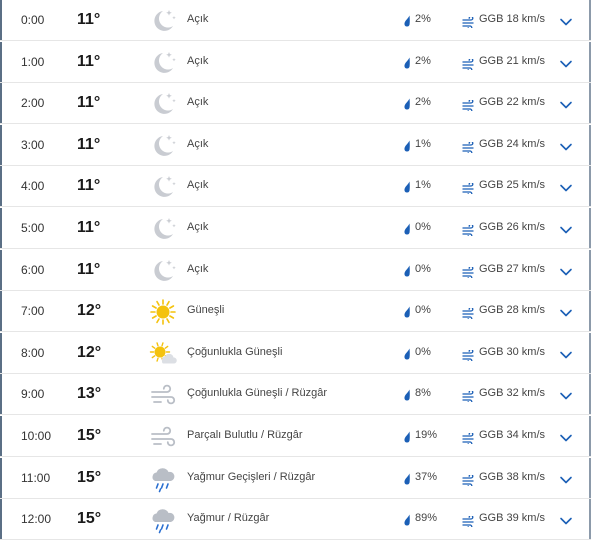 Image resolution: width=591 pixels, height=543 pixels. What do you see at coordinates (512, 144) in the screenshot?
I see `wind-speed: GGB 24 km/s` at bounding box center [512, 144].